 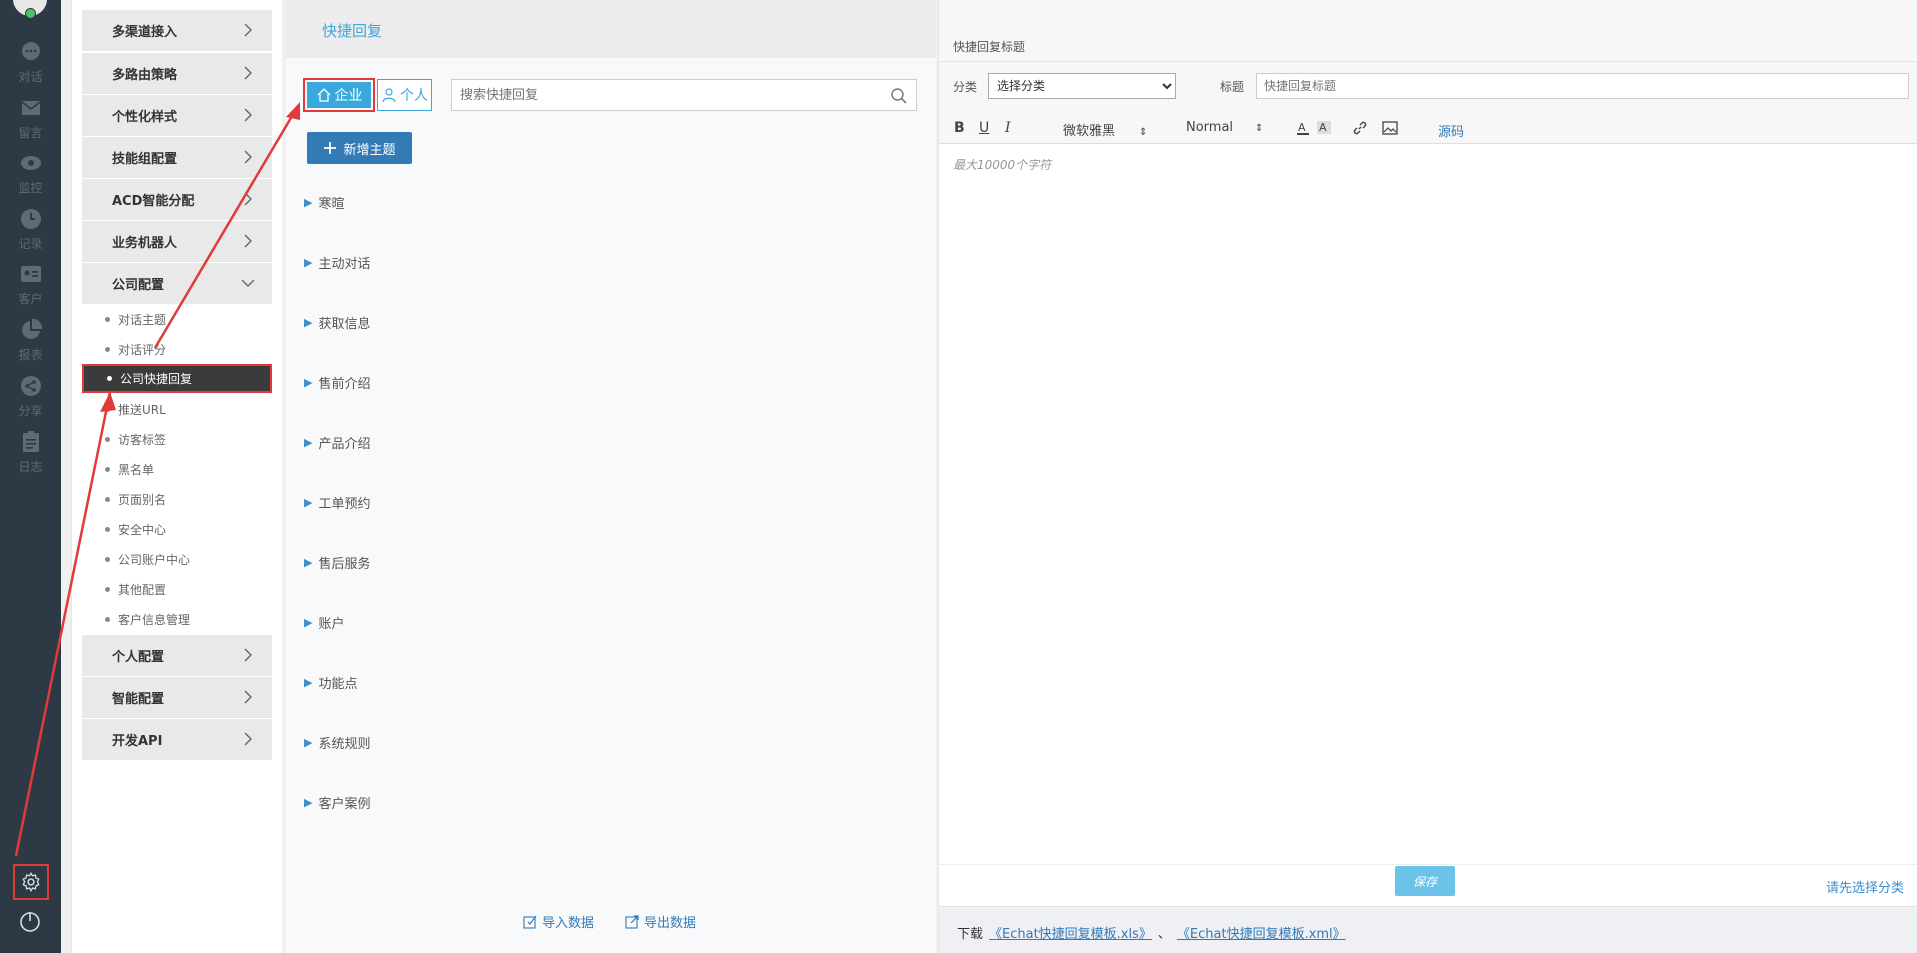 What do you see at coordinates (1261, 932) in the screenshot?
I see `xml-template-link: 《Echat快捷回复模板.xml》` at bounding box center [1261, 932].